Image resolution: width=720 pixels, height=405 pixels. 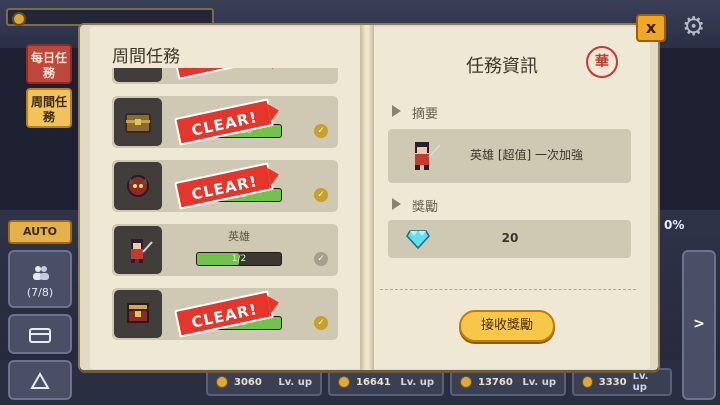 I want to click on inventory-button, so click(x=40, y=334).